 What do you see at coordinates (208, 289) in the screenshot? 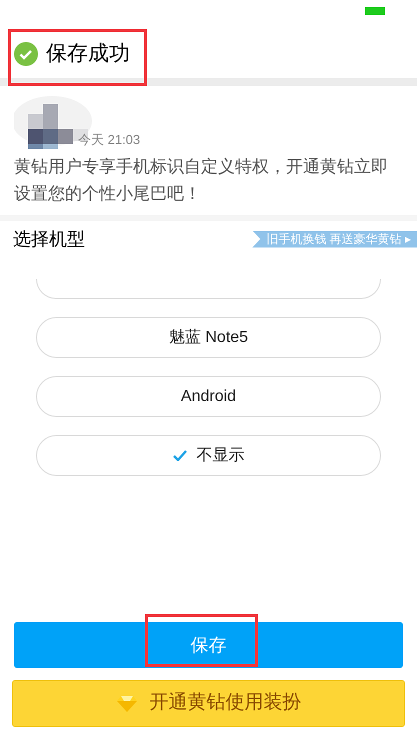
I see `option-pill` at bounding box center [208, 289].